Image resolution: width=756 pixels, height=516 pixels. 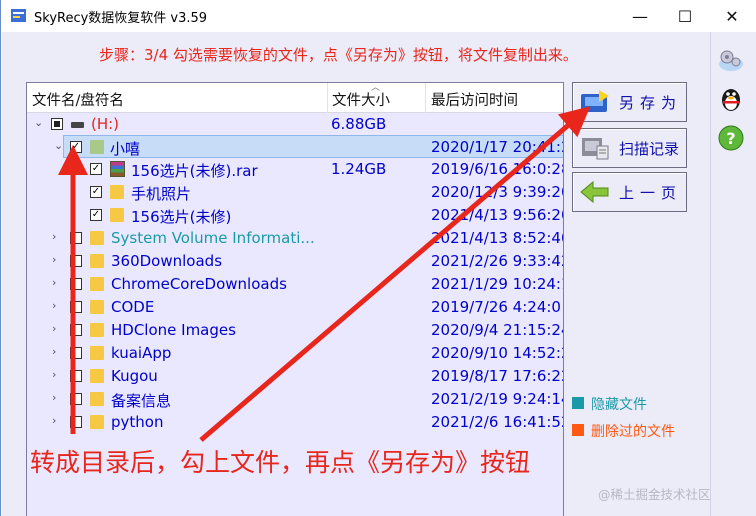 What do you see at coordinates (595, 149) in the screenshot?
I see `scan-log-icon` at bounding box center [595, 149].